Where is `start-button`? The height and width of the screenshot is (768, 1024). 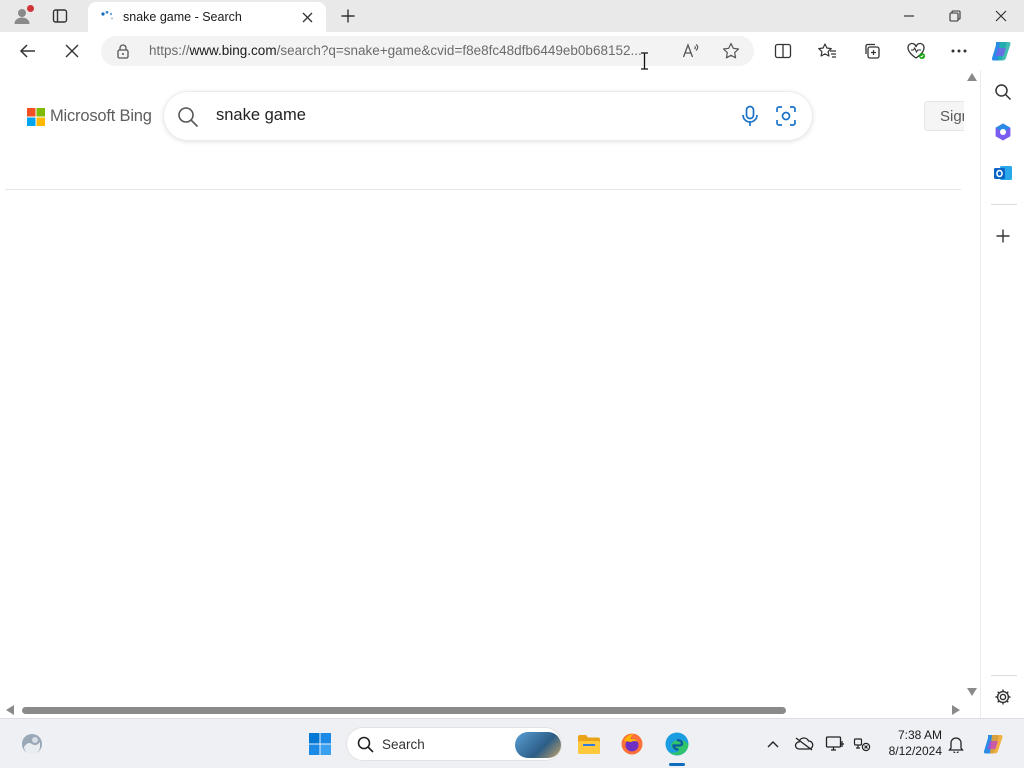 start-button is located at coordinates (320, 744).